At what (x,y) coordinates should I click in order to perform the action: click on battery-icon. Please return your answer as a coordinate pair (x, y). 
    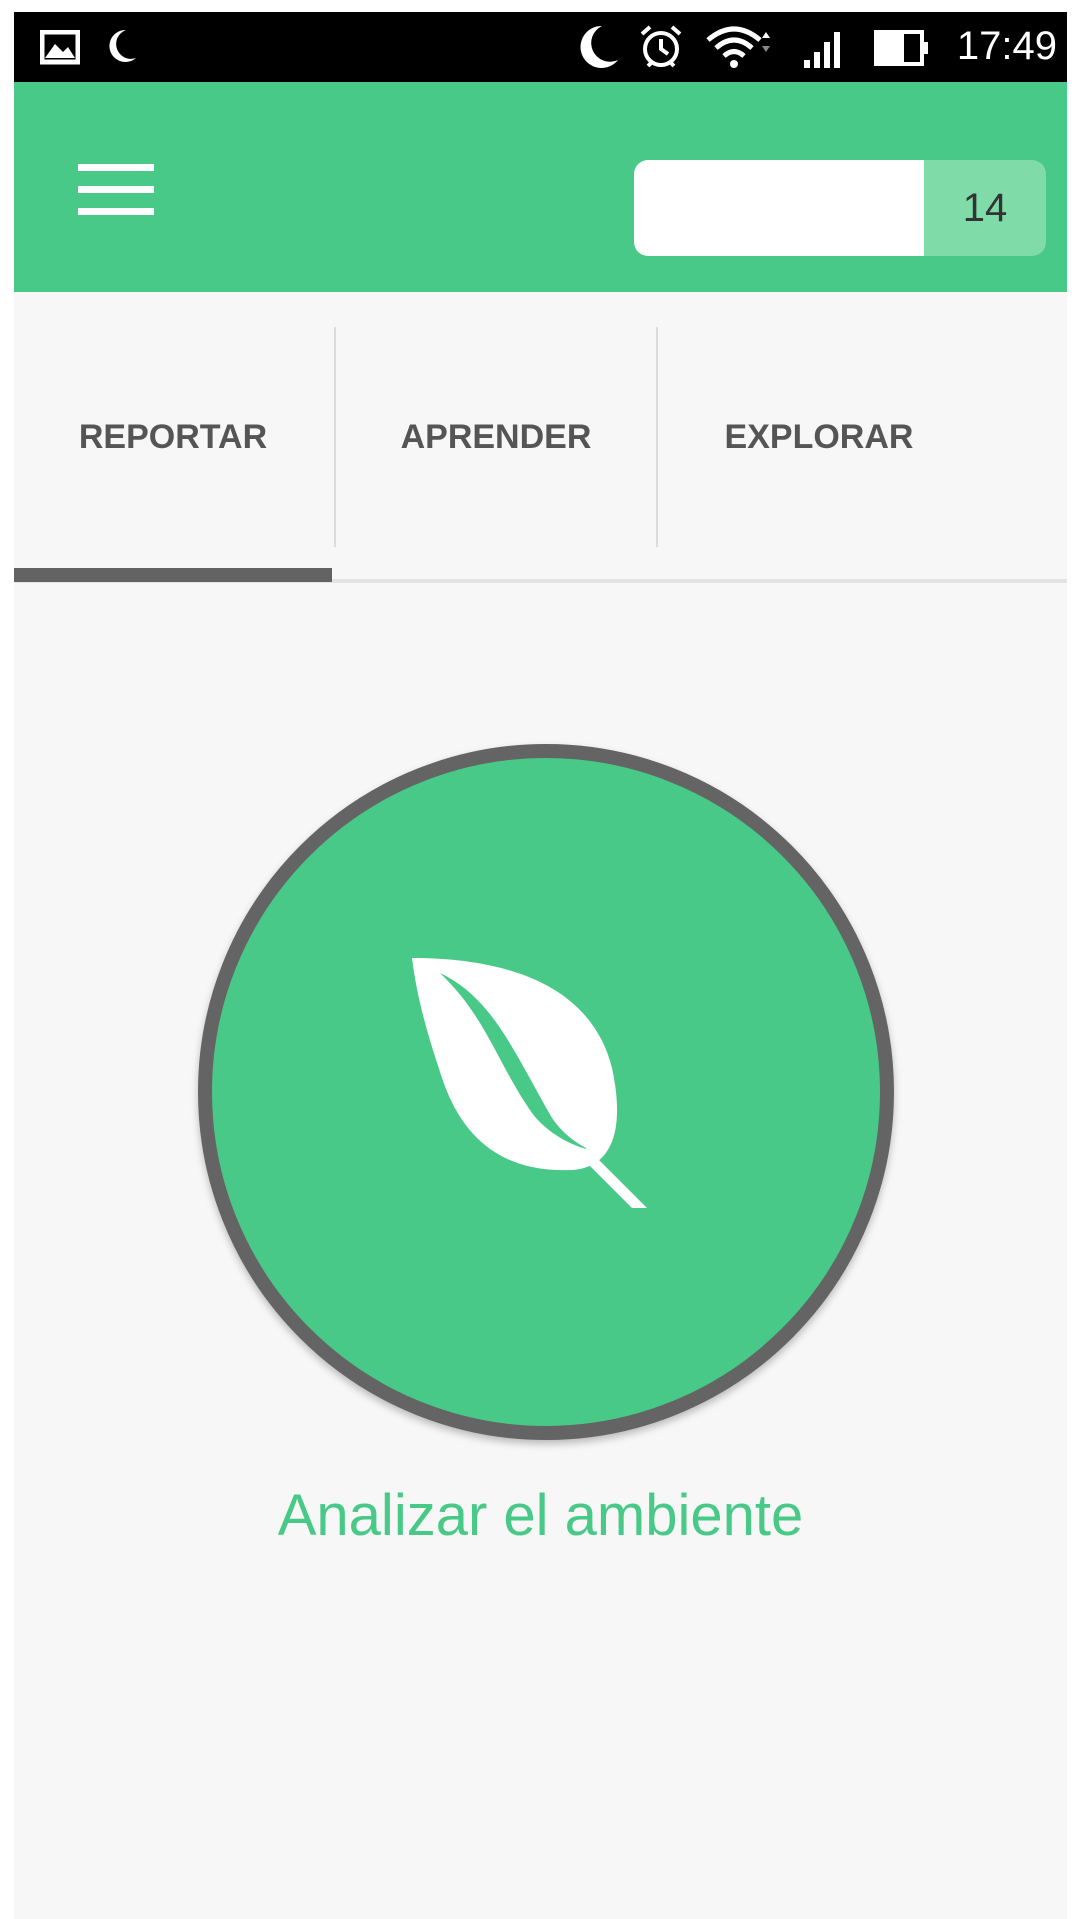
    Looking at the image, I should click on (901, 48).